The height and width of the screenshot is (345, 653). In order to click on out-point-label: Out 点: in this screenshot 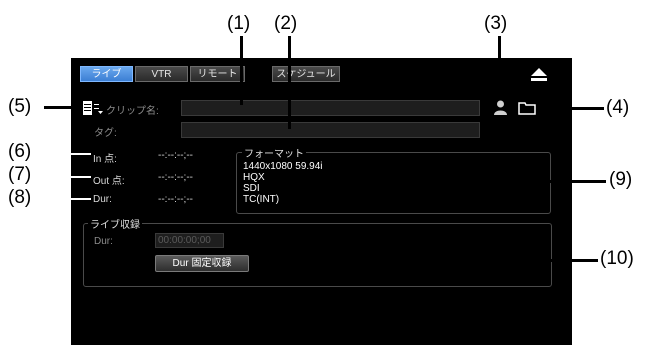, I will do `click(109, 181)`.